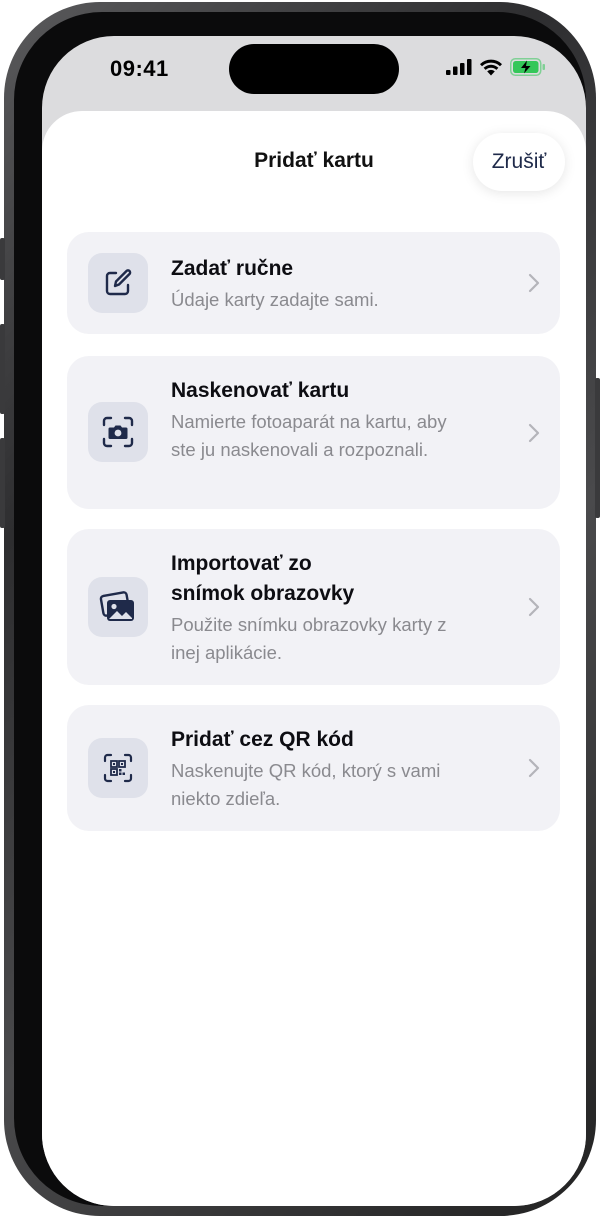 Image resolution: width=600 pixels, height=1219 pixels. I want to click on camera-scan-icon, so click(118, 432).